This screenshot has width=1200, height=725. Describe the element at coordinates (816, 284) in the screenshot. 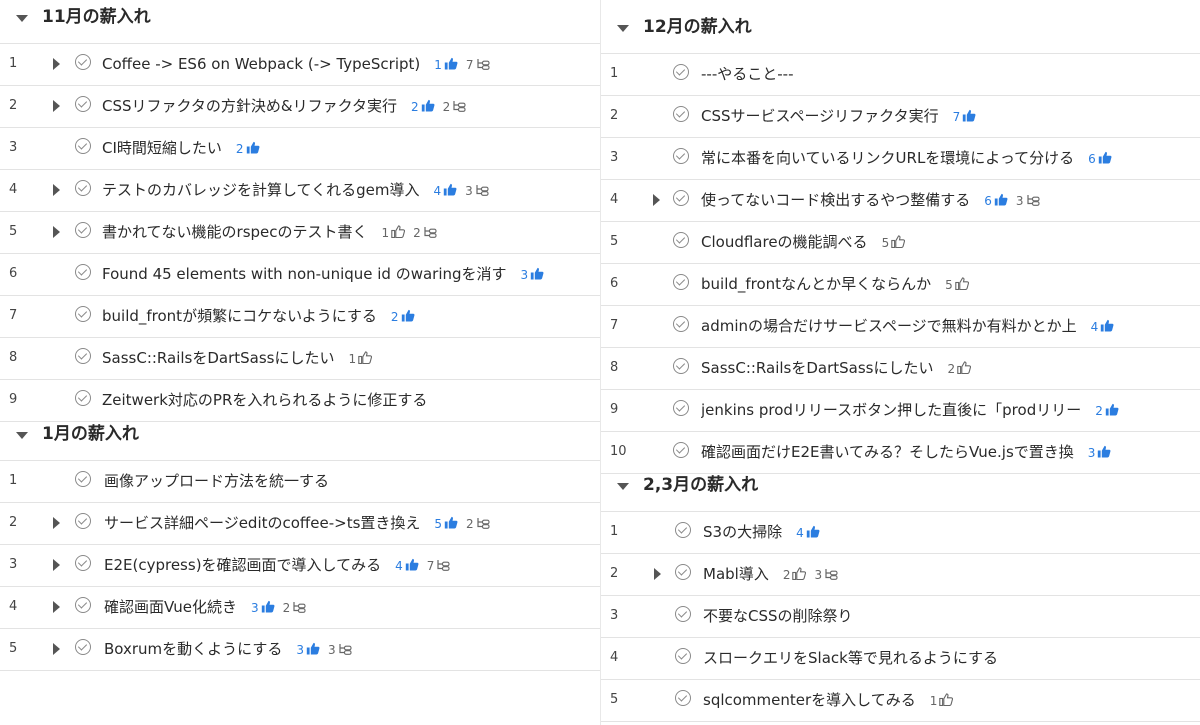

I see `task-title: build_frontなんとか早くならんか` at that location.